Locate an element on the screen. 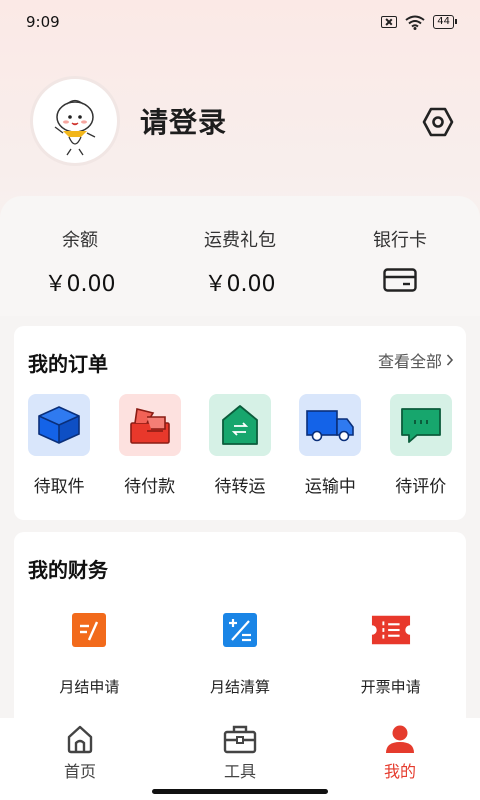 The image size is (480, 800). login-prompt: 请登录 is located at coordinates (183, 121).